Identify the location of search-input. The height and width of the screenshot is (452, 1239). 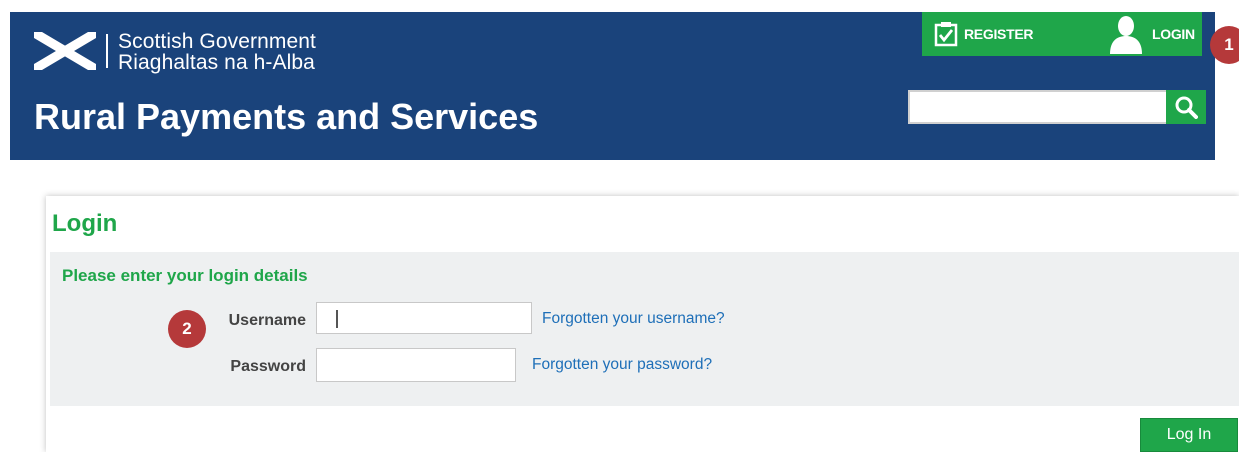
(1038, 107).